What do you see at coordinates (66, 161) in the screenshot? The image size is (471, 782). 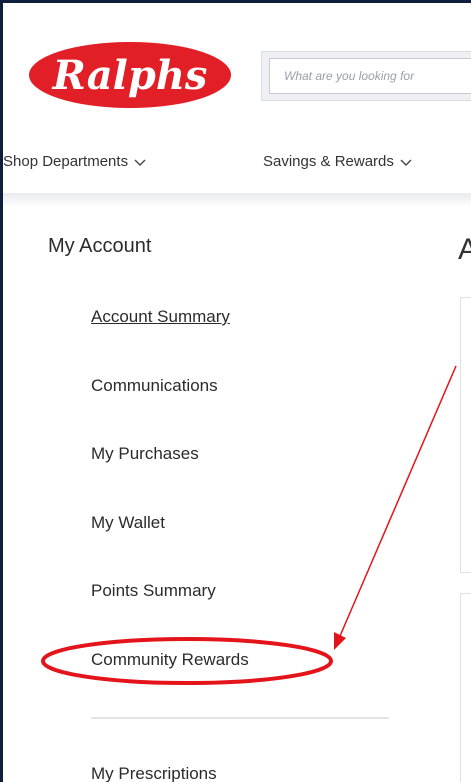 I see `nav-label: Shop Departments` at bounding box center [66, 161].